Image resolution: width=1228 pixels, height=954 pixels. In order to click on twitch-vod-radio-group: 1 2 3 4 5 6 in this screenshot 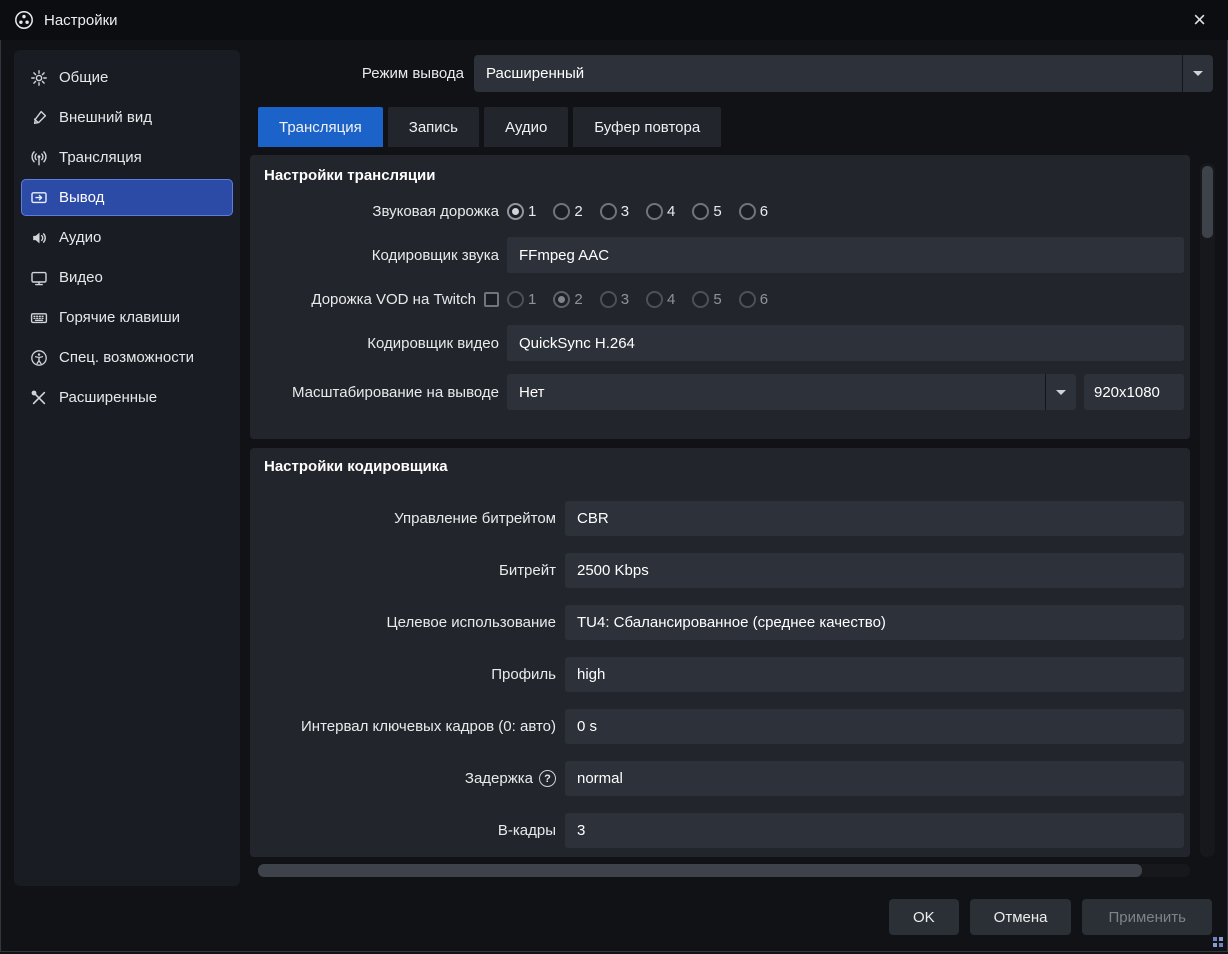, I will do `click(646, 299)`.